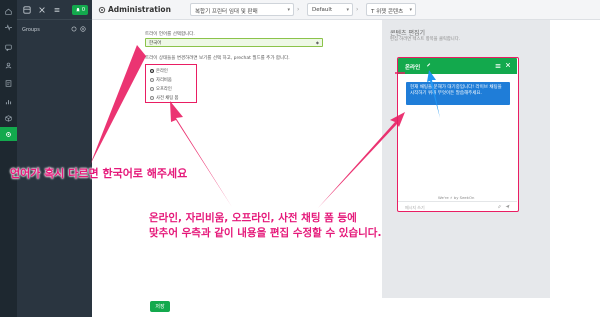  Describe the element at coordinates (575, 168) in the screenshot. I see `right-blank-area` at that location.